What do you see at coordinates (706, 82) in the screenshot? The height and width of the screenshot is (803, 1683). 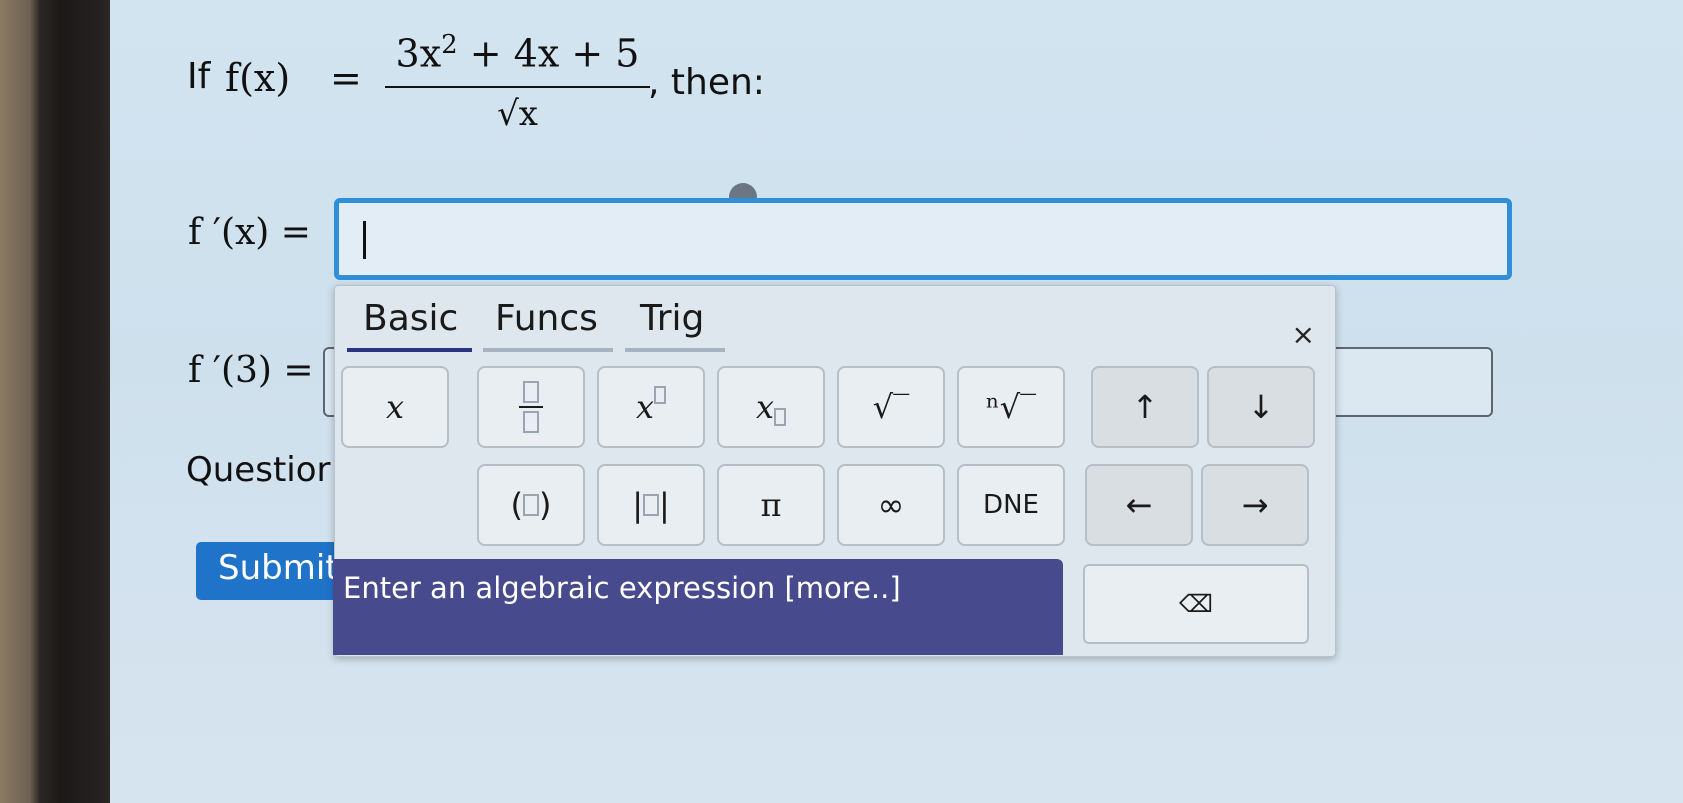 I see `question-then: , then:` at bounding box center [706, 82].